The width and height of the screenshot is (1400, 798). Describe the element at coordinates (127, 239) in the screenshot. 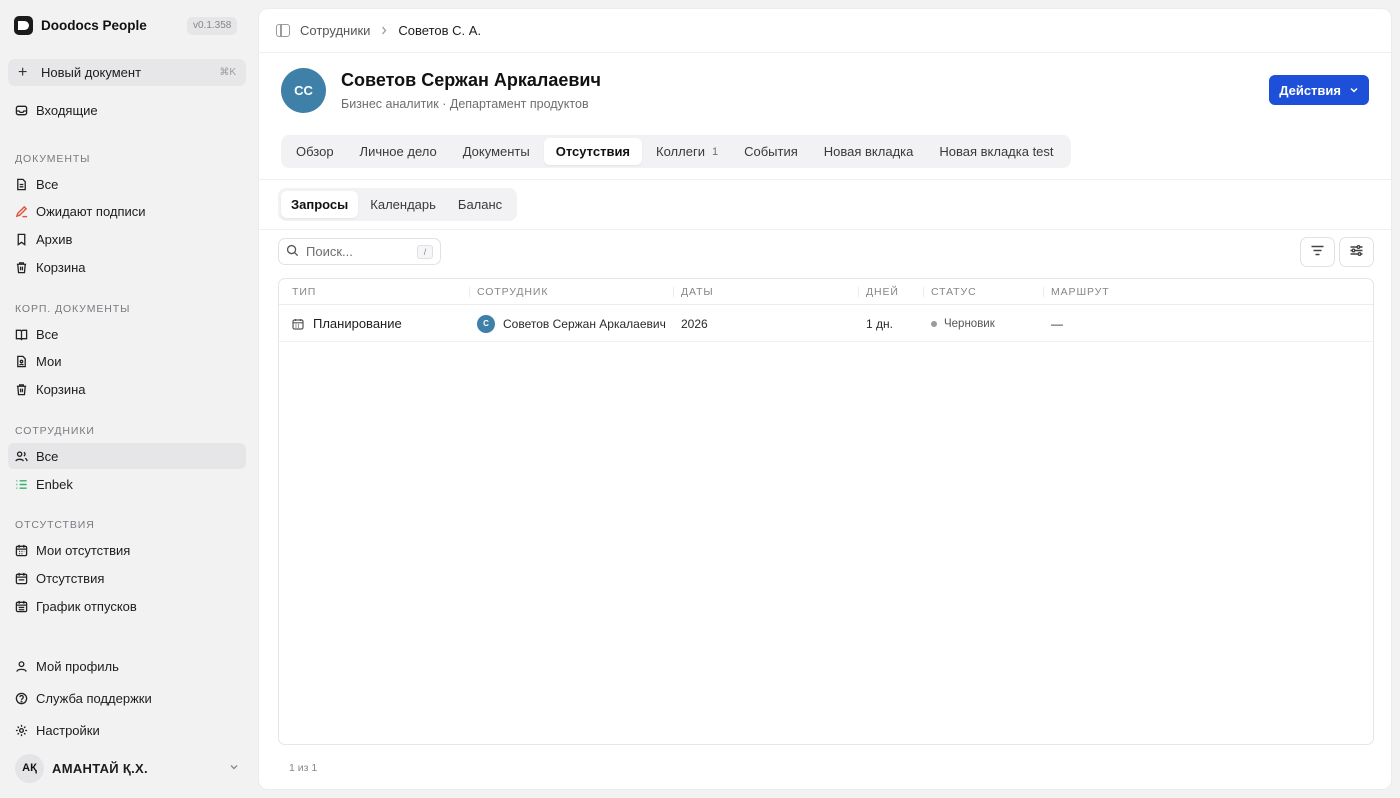

I see `sidebar-item-archive: Архив` at that location.